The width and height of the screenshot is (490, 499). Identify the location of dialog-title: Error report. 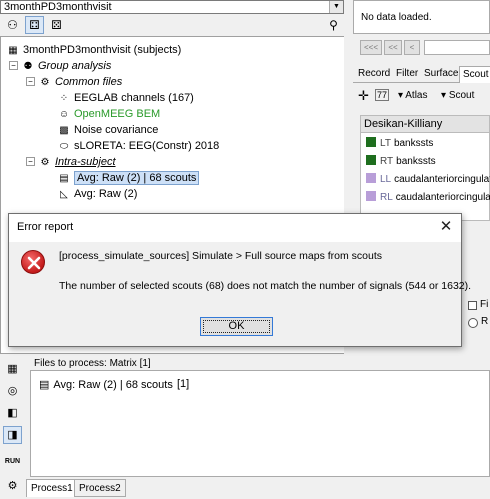
(45, 227).